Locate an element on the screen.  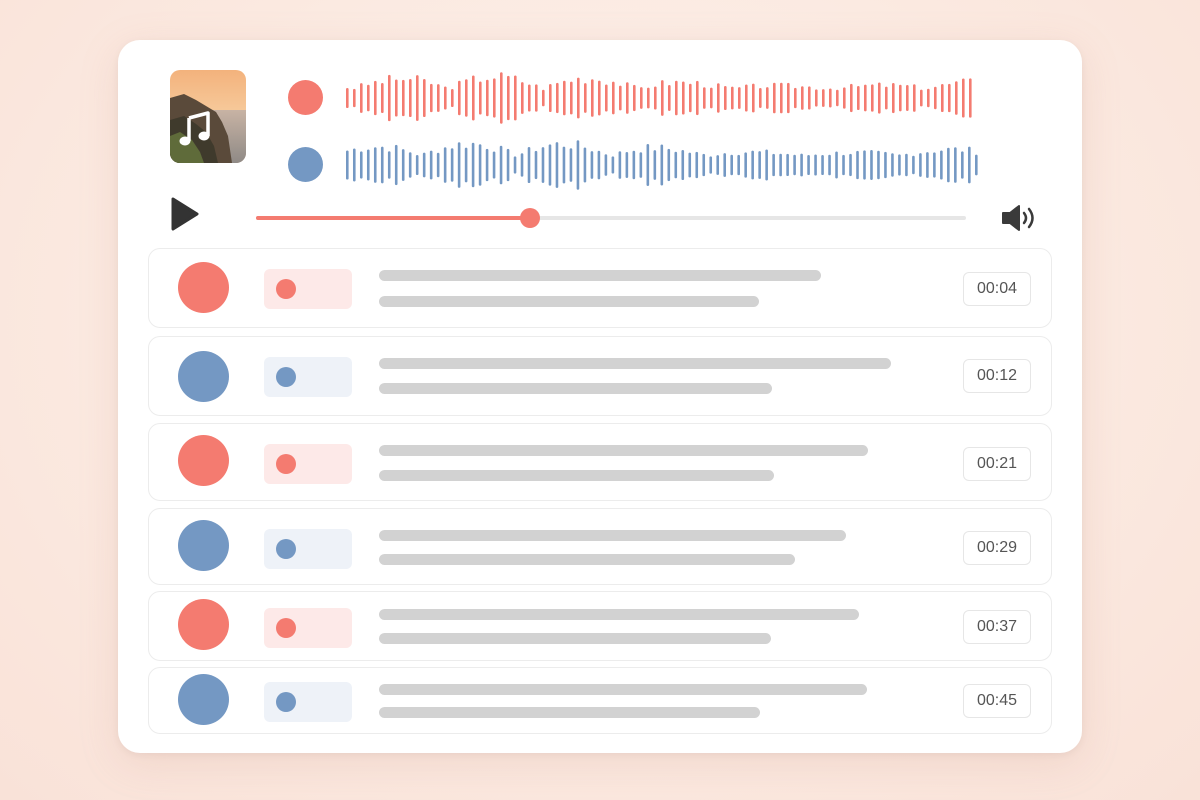
album-cover is located at coordinates (208, 116).